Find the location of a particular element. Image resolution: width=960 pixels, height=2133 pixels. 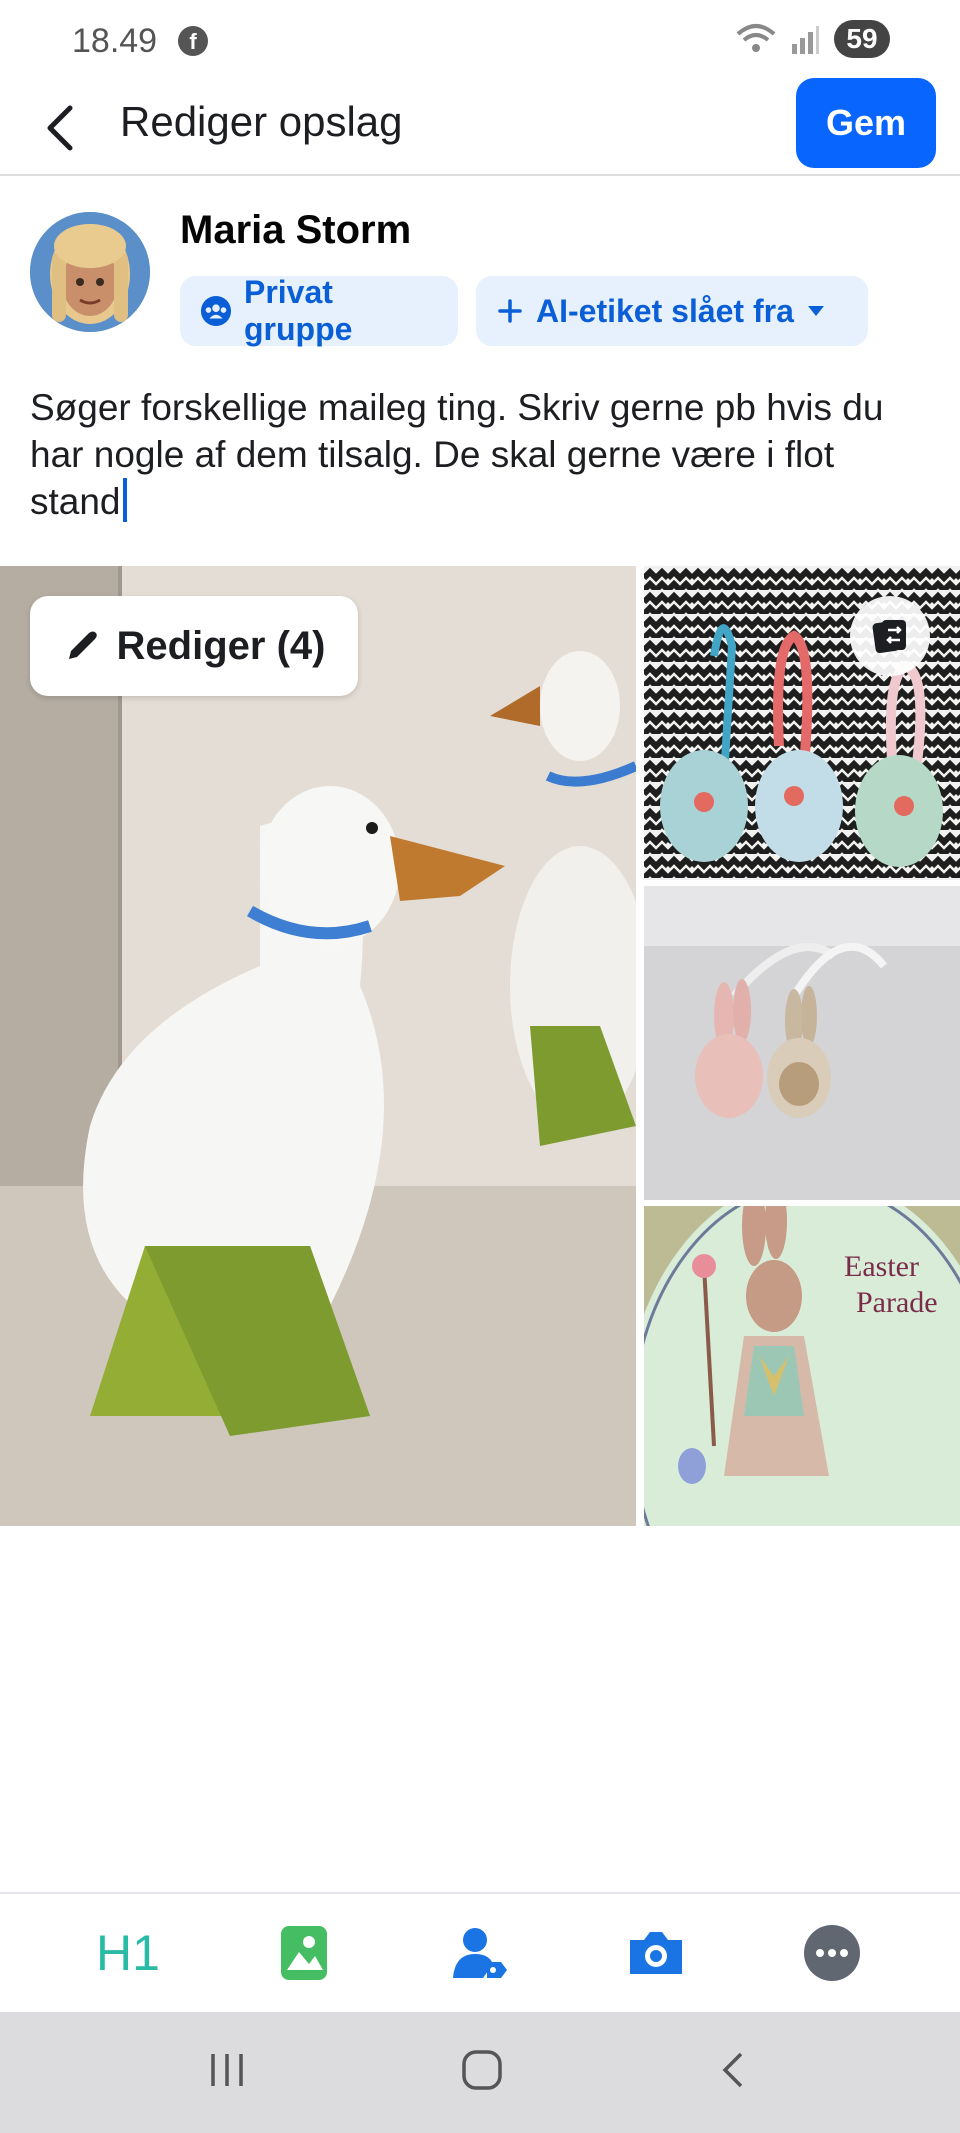

ai-label-text: AI-etiket slået fra is located at coordinates (665, 310).